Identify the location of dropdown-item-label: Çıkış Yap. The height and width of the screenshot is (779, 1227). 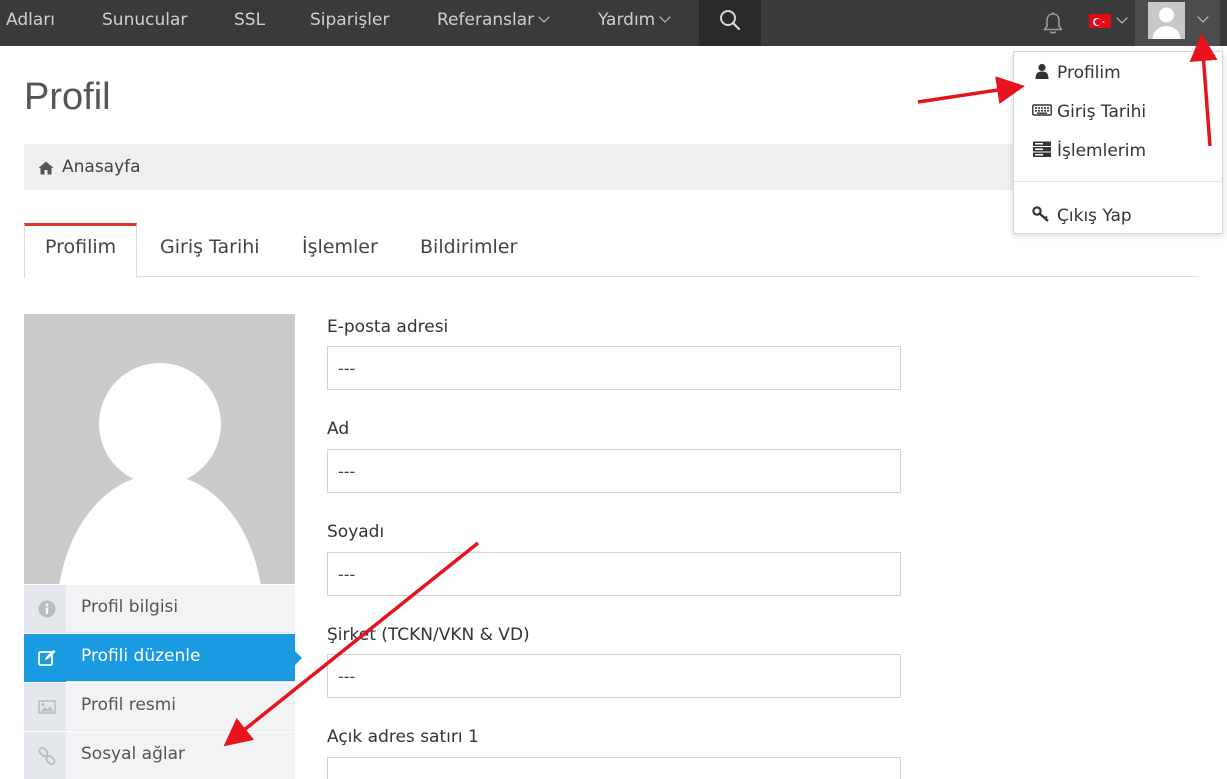
(1094, 216).